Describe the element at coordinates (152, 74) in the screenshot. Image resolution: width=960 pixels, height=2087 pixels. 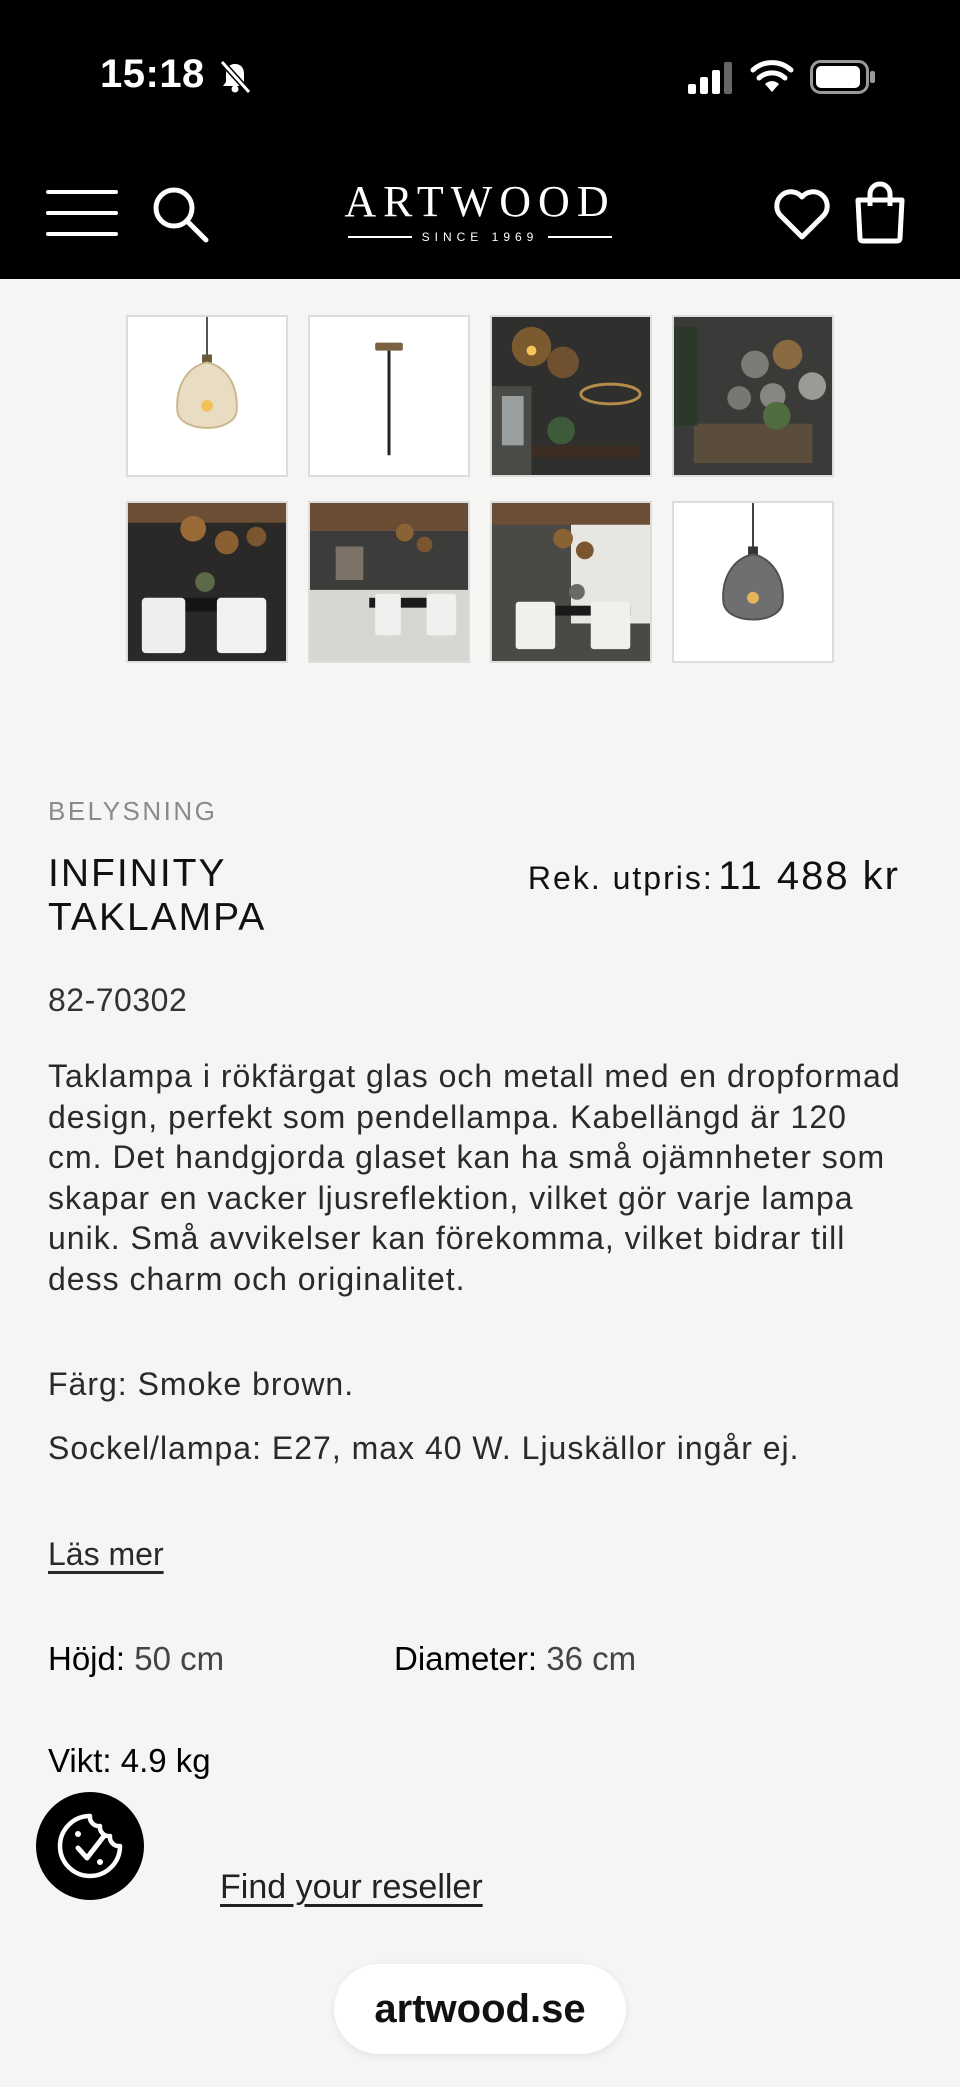
I see `status-time: 15:18` at that location.